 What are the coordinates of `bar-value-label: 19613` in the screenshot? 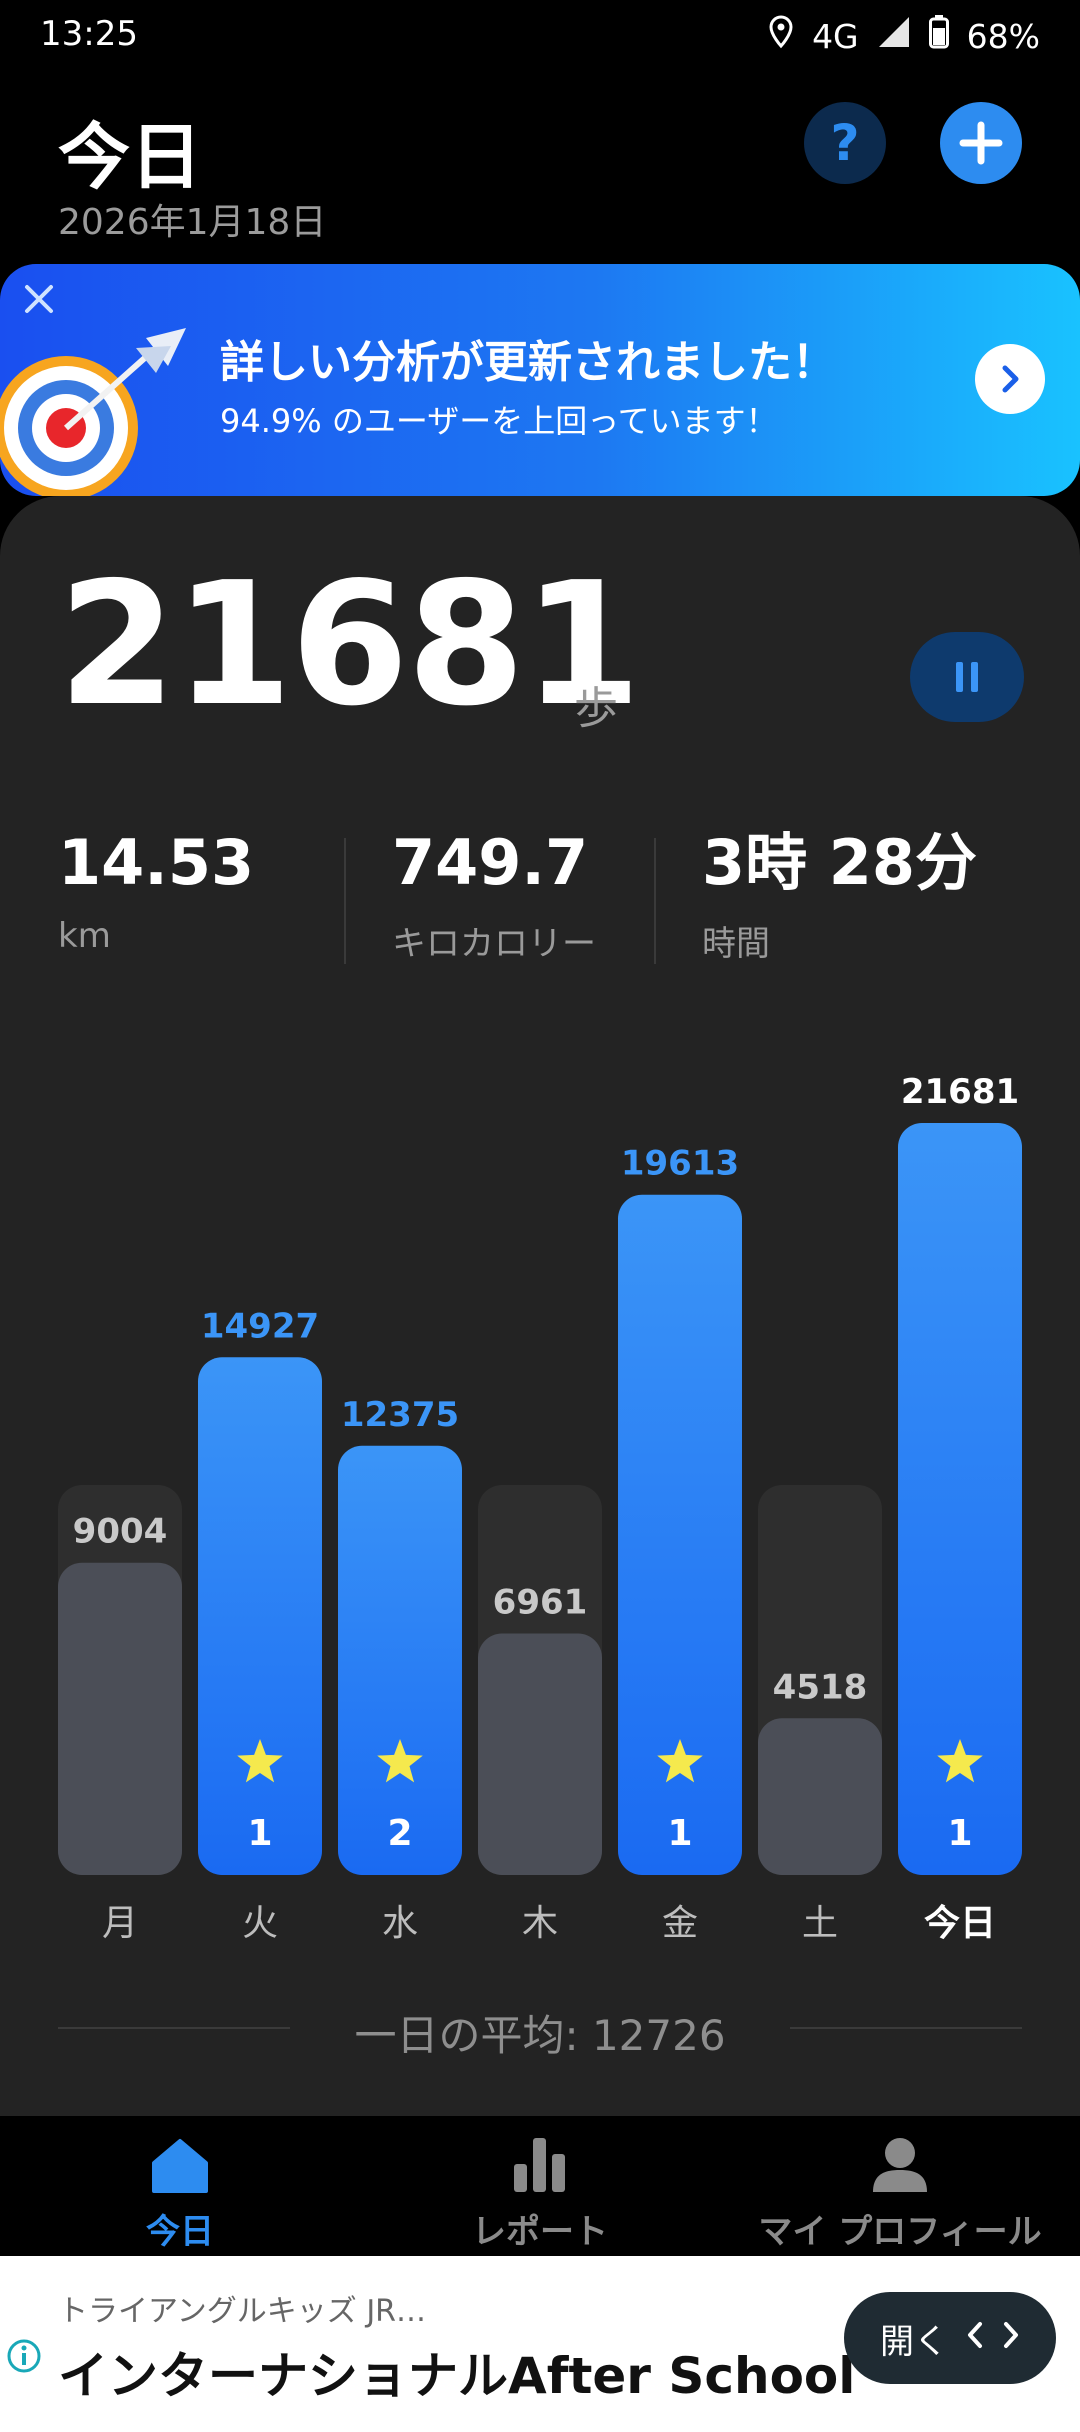 It's located at (680, 1164).